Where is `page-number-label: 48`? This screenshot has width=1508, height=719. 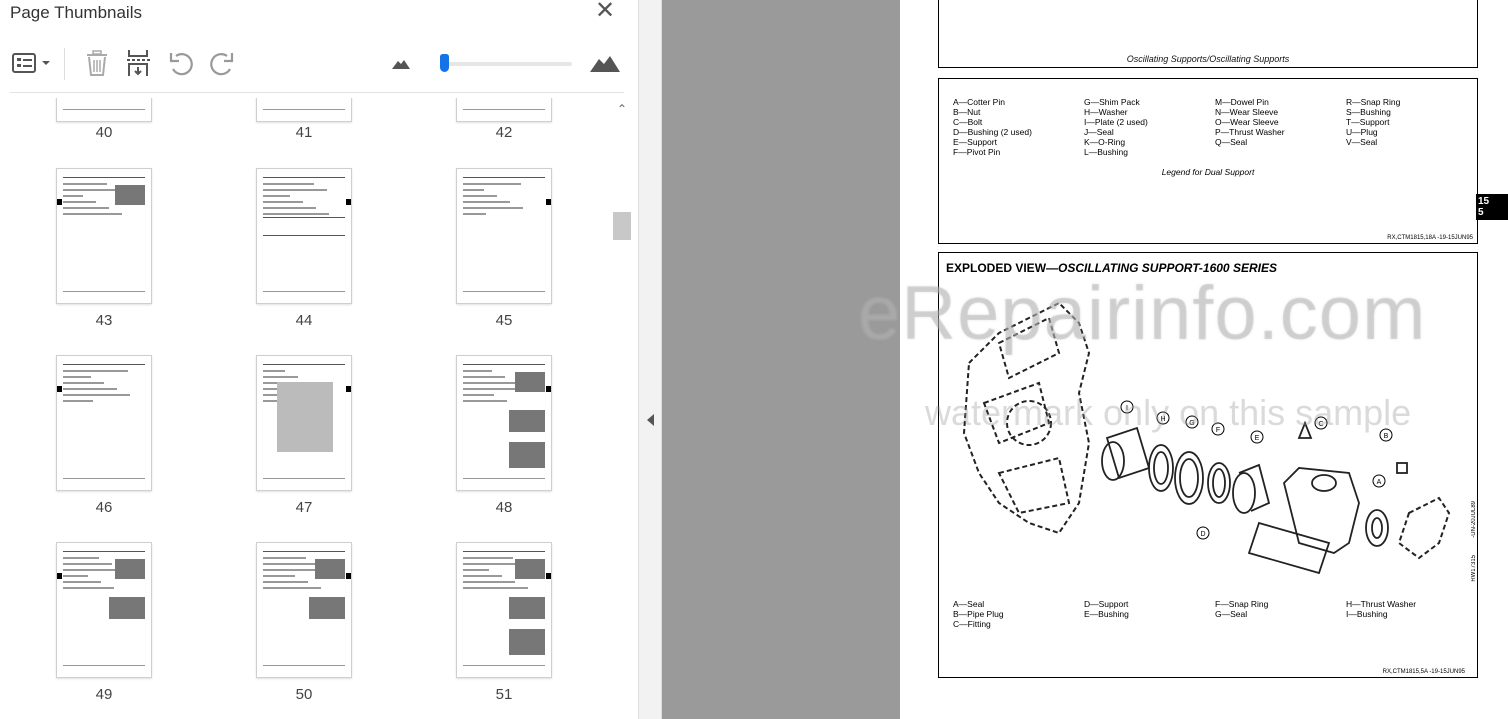 page-number-label: 48 is located at coordinates (504, 507).